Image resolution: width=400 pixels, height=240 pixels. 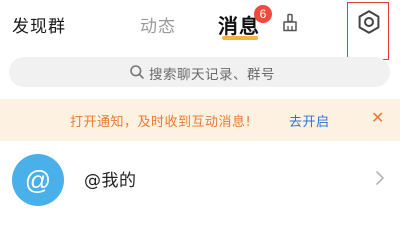 What do you see at coordinates (380, 178) in the screenshot?
I see `chevron-right-icon` at bounding box center [380, 178].